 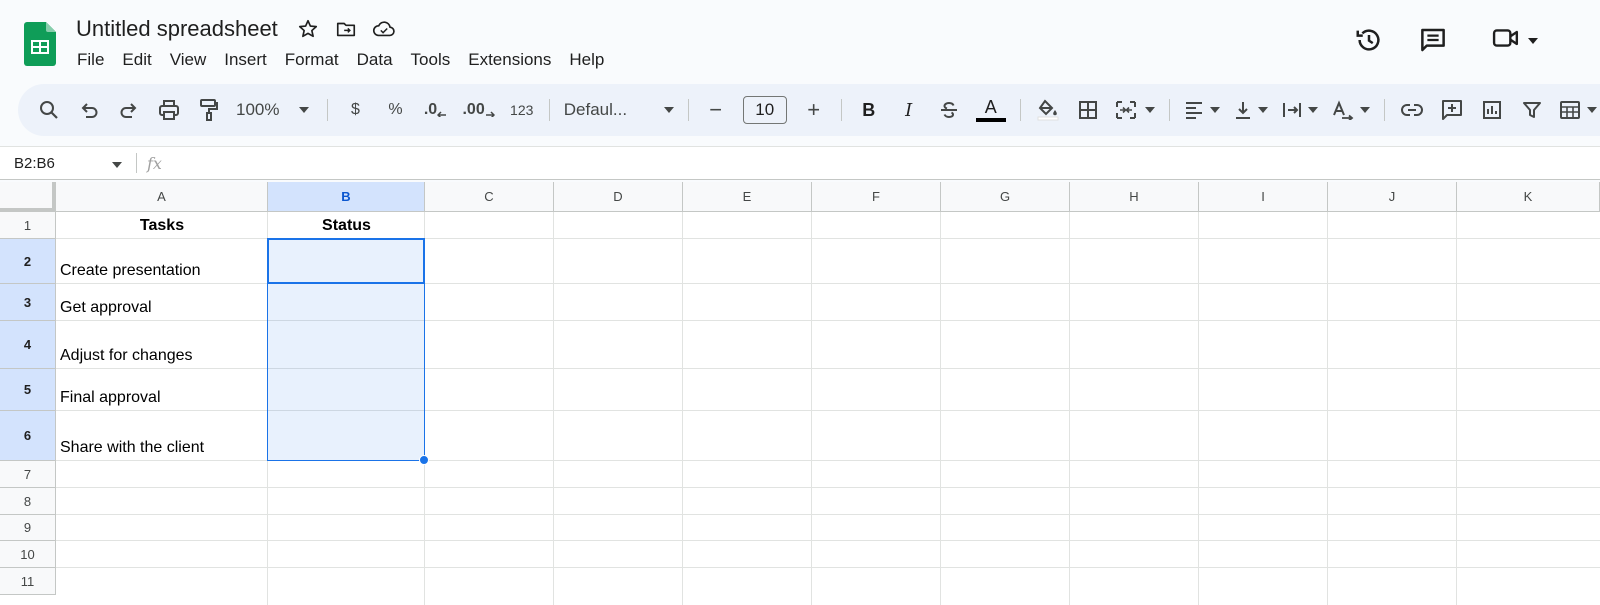 What do you see at coordinates (395, 110) in the screenshot?
I see `percent-format-button: %` at bounding box center [395, 110].